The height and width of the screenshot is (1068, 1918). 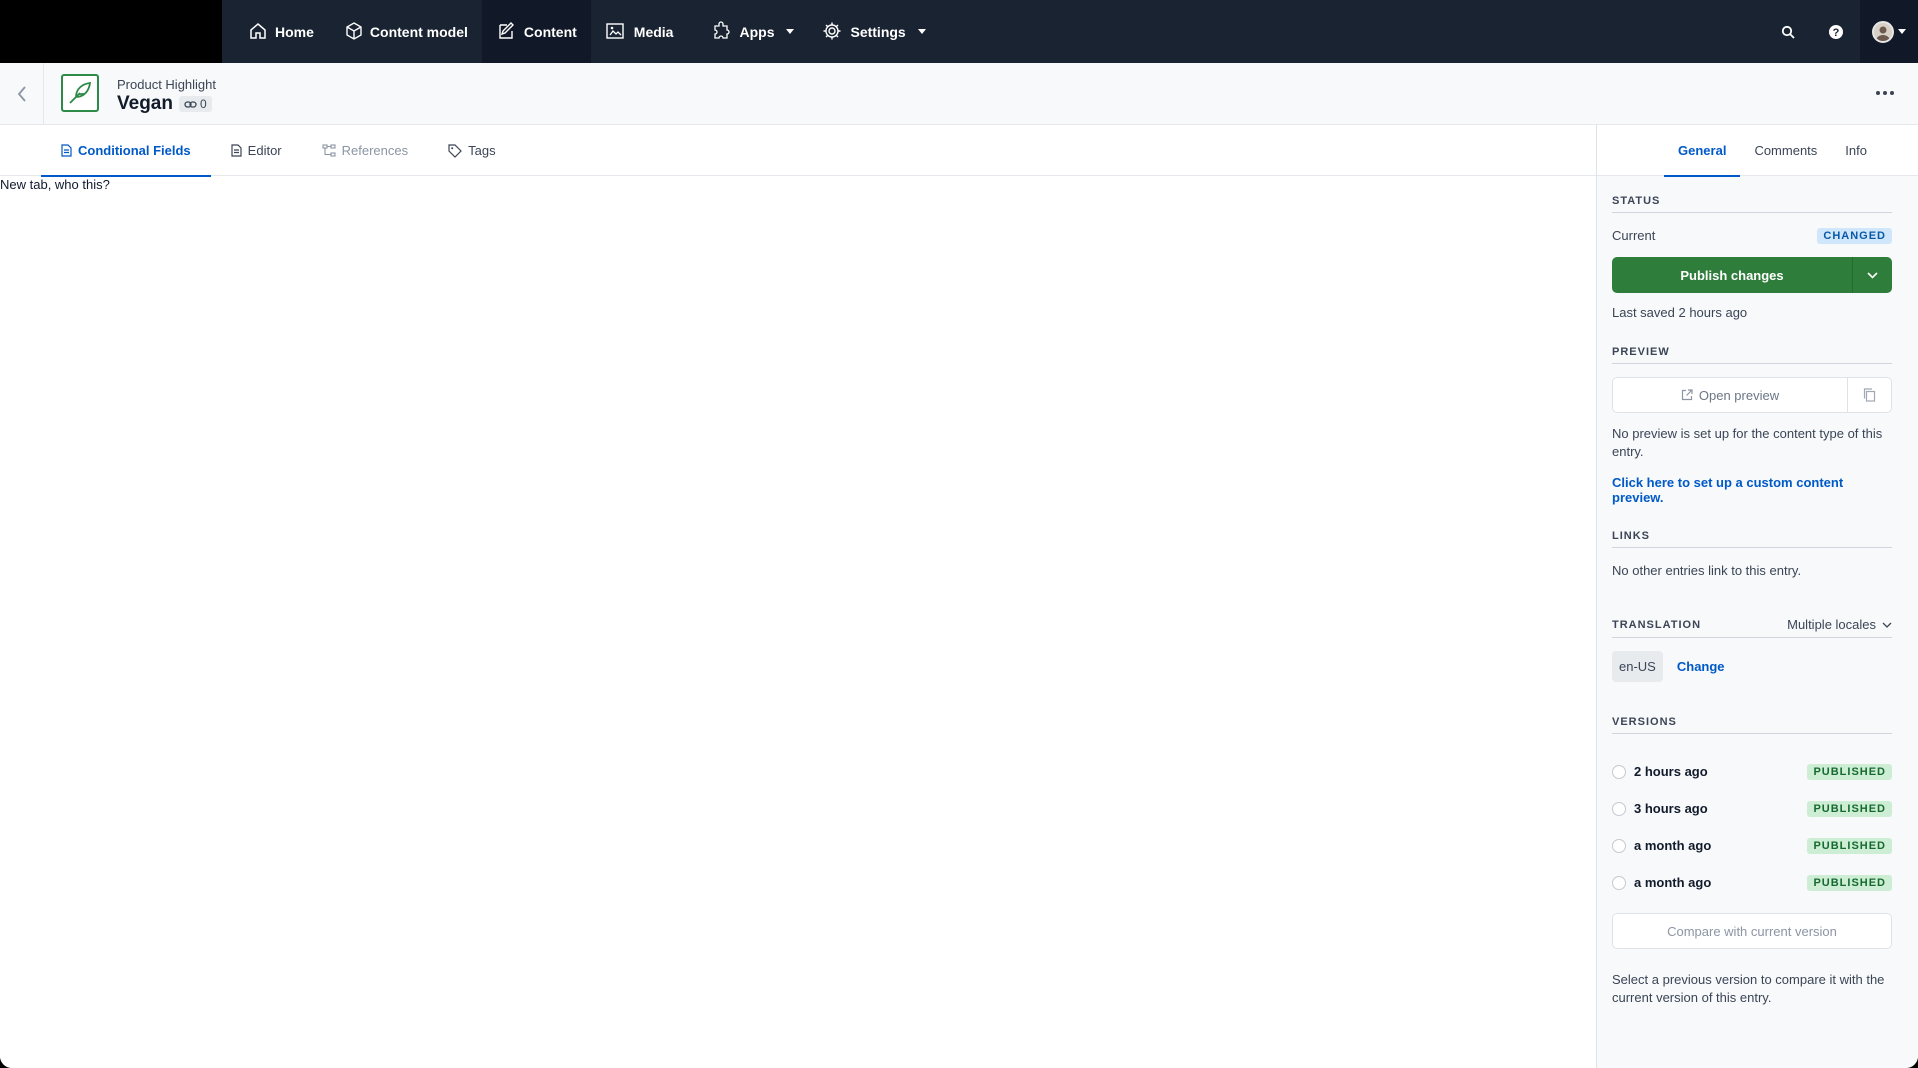 What do you see at coordinates (1687, 395) in the screenshot?
I see `external-link-icon` at bounding box center [1687, 395].